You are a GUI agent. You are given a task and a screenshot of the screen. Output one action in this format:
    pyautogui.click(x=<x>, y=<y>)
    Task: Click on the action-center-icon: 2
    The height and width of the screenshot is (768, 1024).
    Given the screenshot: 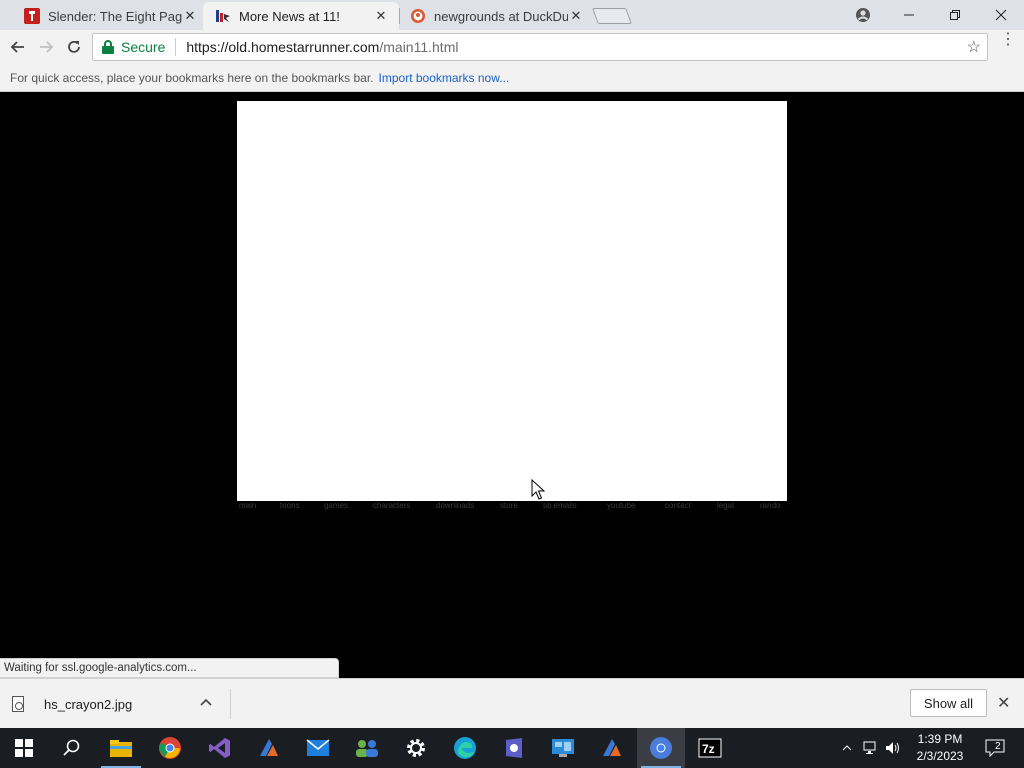 What is the action you would take?
    pyautogui.click(x=995, y=748)
    